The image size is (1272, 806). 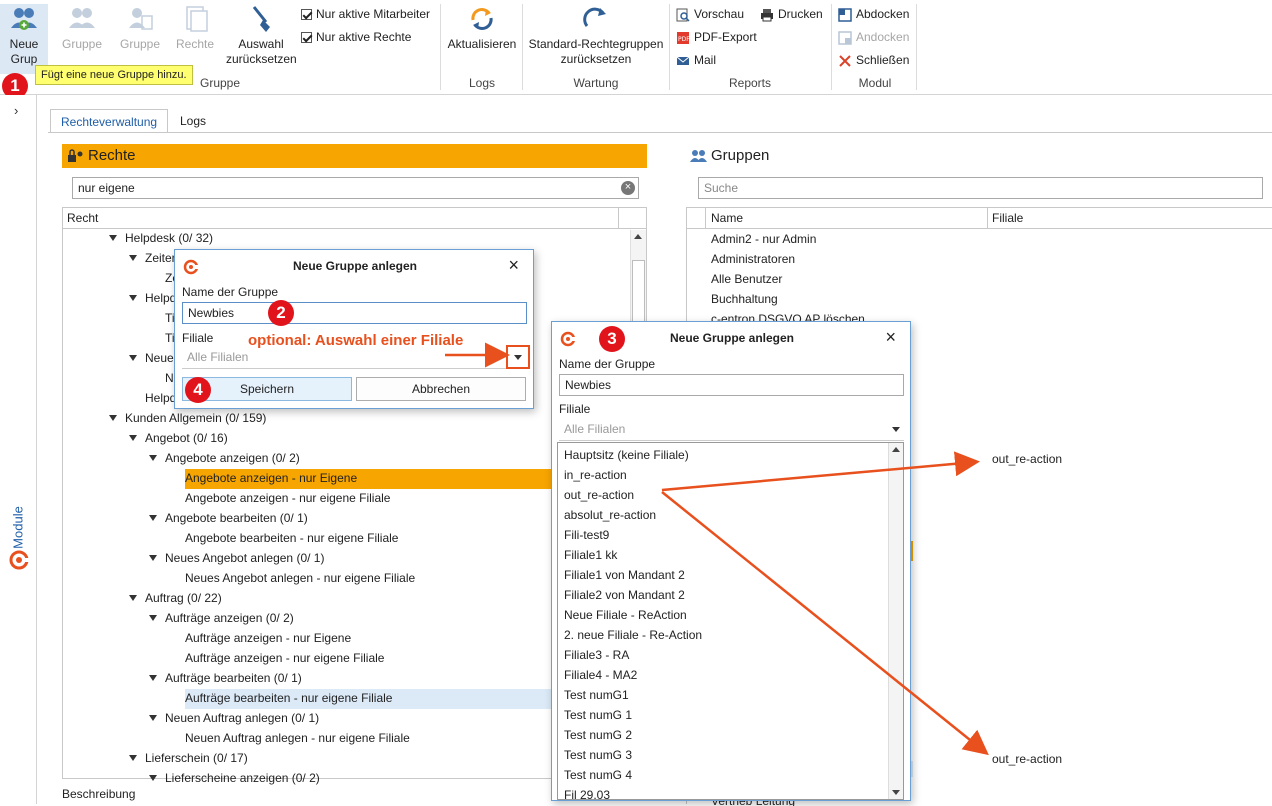 I want to click on group-row: Alle Benutzer, so click(x=746, y=280).